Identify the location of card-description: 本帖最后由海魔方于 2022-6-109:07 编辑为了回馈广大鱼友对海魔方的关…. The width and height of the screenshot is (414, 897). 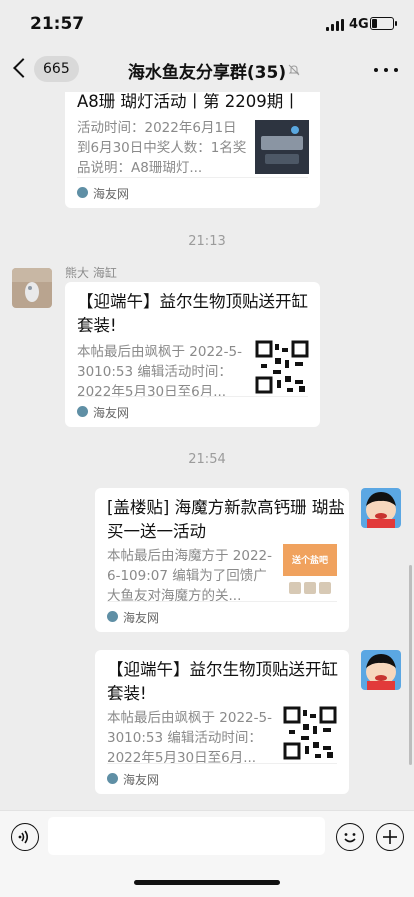
(190, 576).